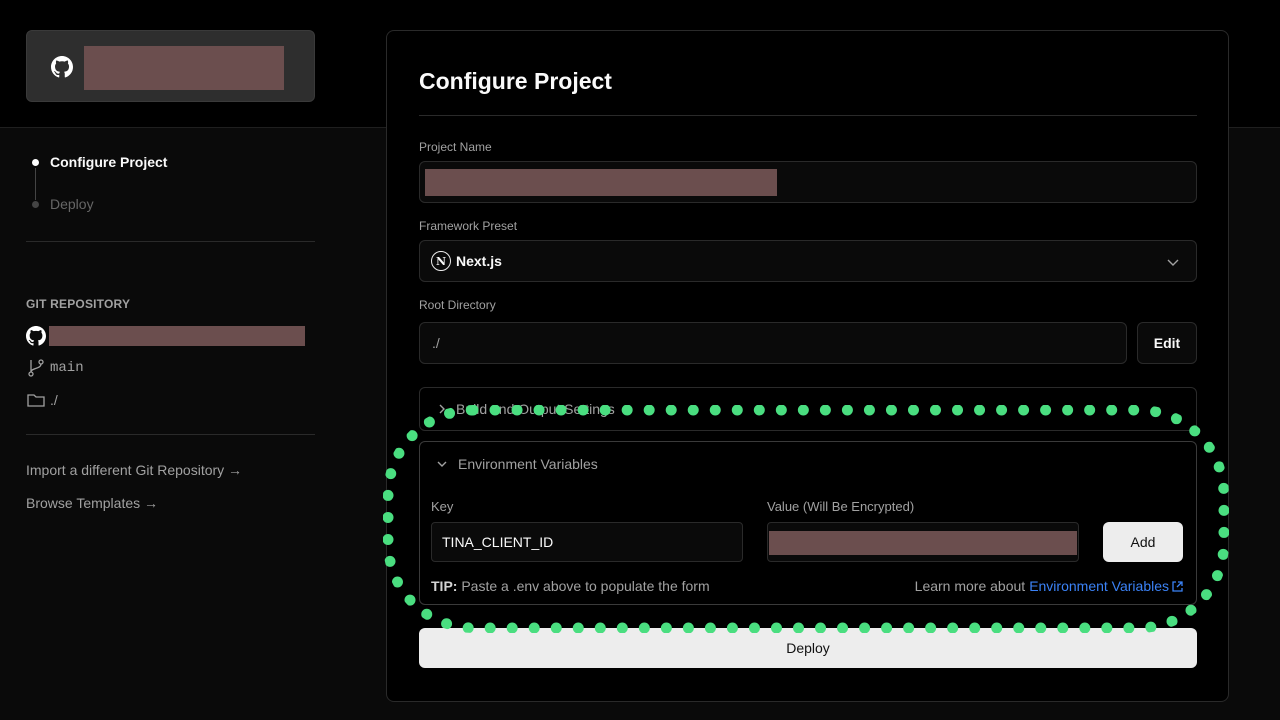 The height and width of the screenshot is (720, 1280). Describe the element at coordinates (1099, 586) in the screenshot. I see `env-vars-docs-link: Environment Variables` at that location.